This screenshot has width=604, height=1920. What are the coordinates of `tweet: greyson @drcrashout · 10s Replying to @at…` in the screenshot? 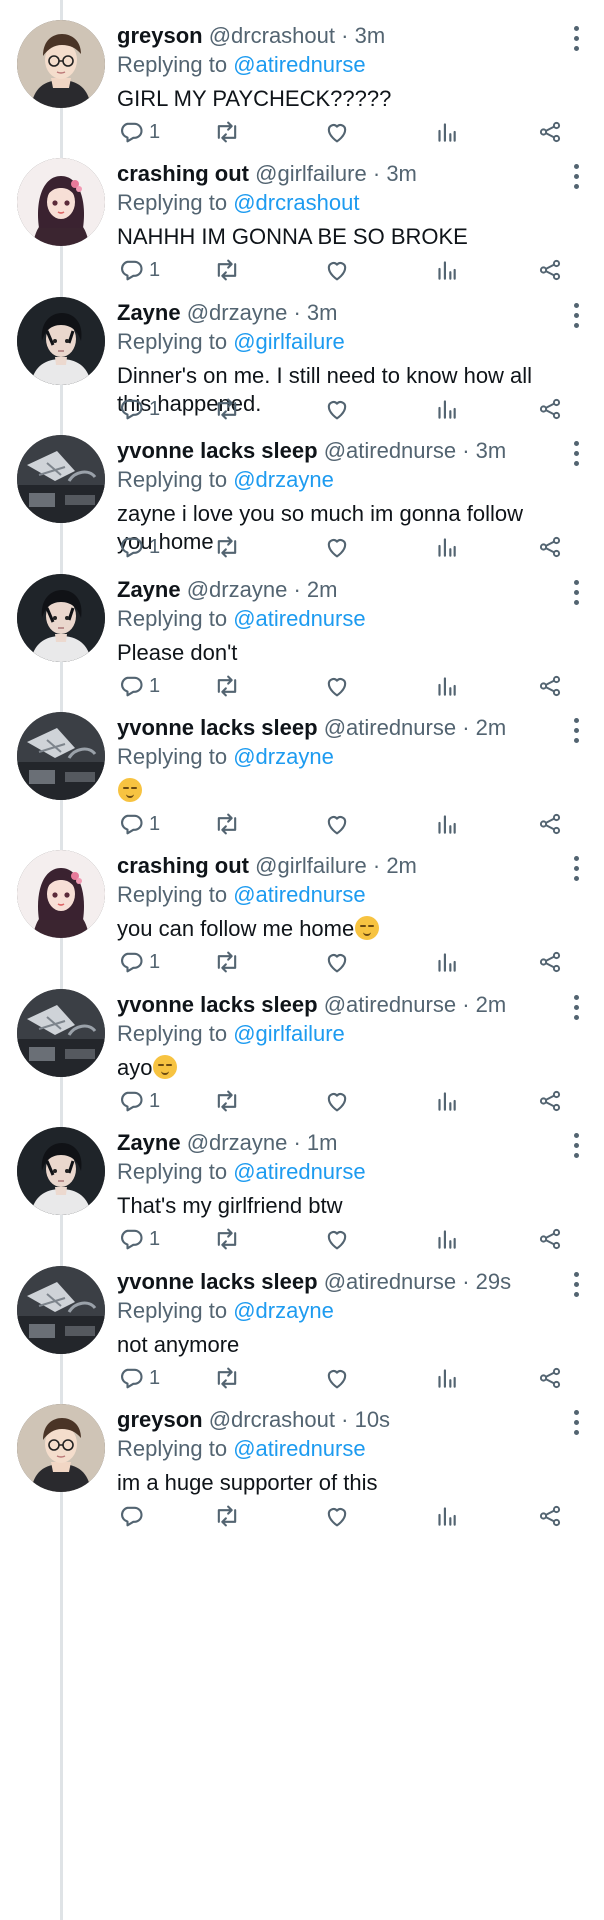 It's located at (302, 1468).